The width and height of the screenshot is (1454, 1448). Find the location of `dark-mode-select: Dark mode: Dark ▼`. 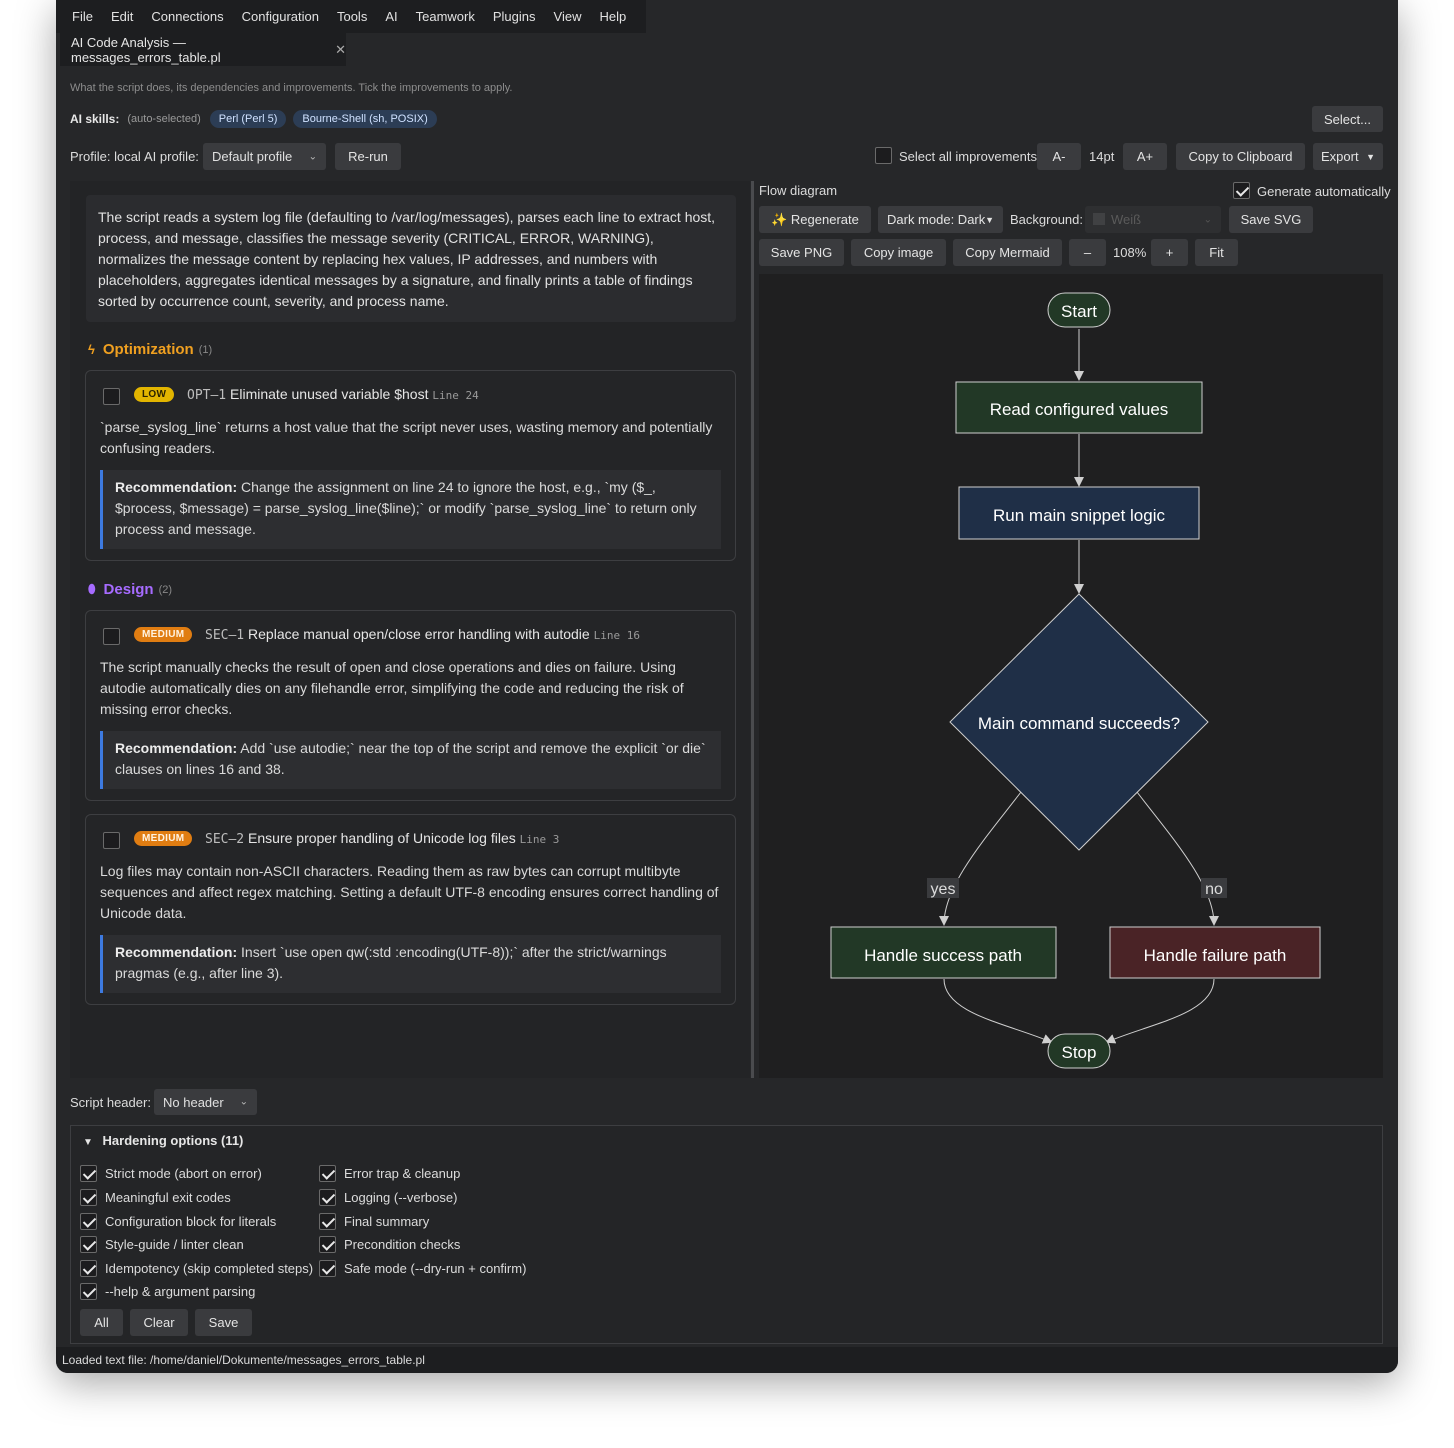

dark-mode-select: Dark mode: Dark ▼ is located at coordinates (940, 219).